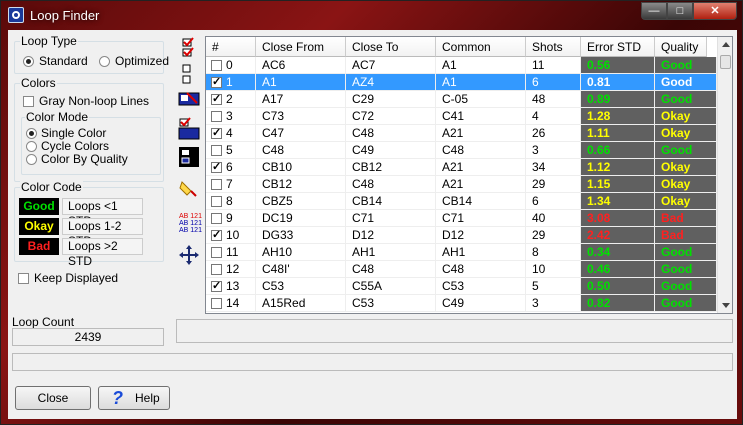 The width and height of the screenshot is (743, 425). What do you see at coordinates (618, 235) in the screenshot?
I see `cell-err: 2.42` at bounding box center [618, 235].